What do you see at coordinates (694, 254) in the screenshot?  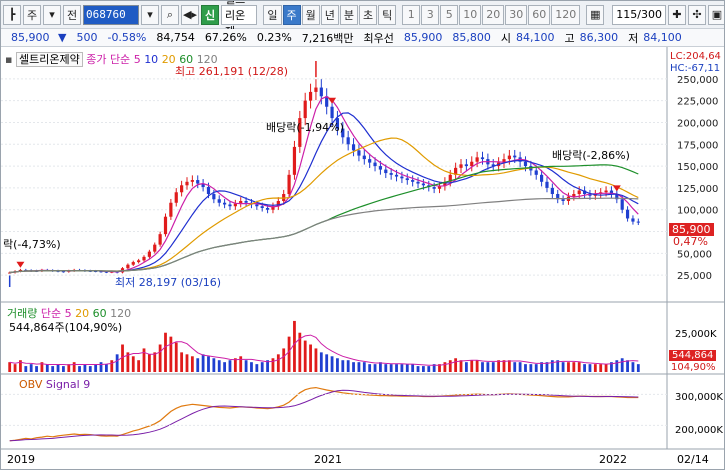 I see `price-y-tick: 50,000` at bounding box center [694, 254].